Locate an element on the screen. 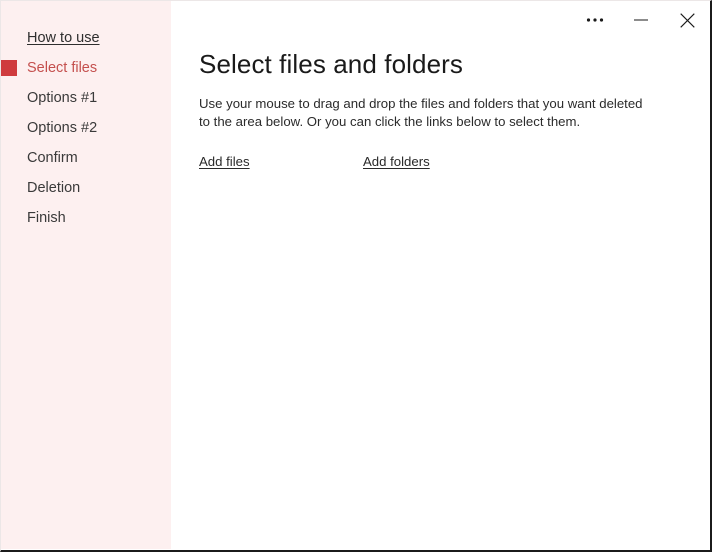 Image resolution: width=712 pixels, height=552 pixels. add-folders-link: Add folders is located at coordinates (396, 161).